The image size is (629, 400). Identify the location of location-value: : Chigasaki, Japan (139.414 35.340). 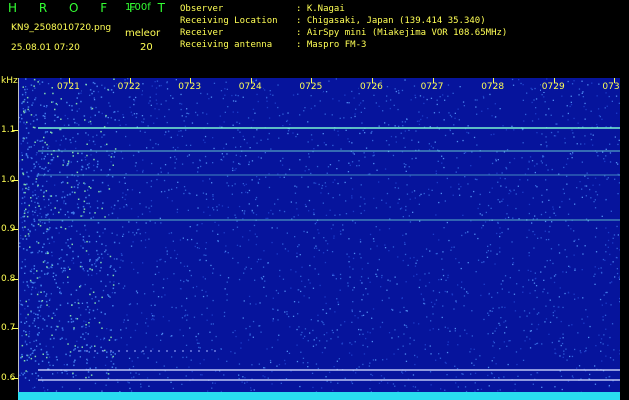
(391, 21).